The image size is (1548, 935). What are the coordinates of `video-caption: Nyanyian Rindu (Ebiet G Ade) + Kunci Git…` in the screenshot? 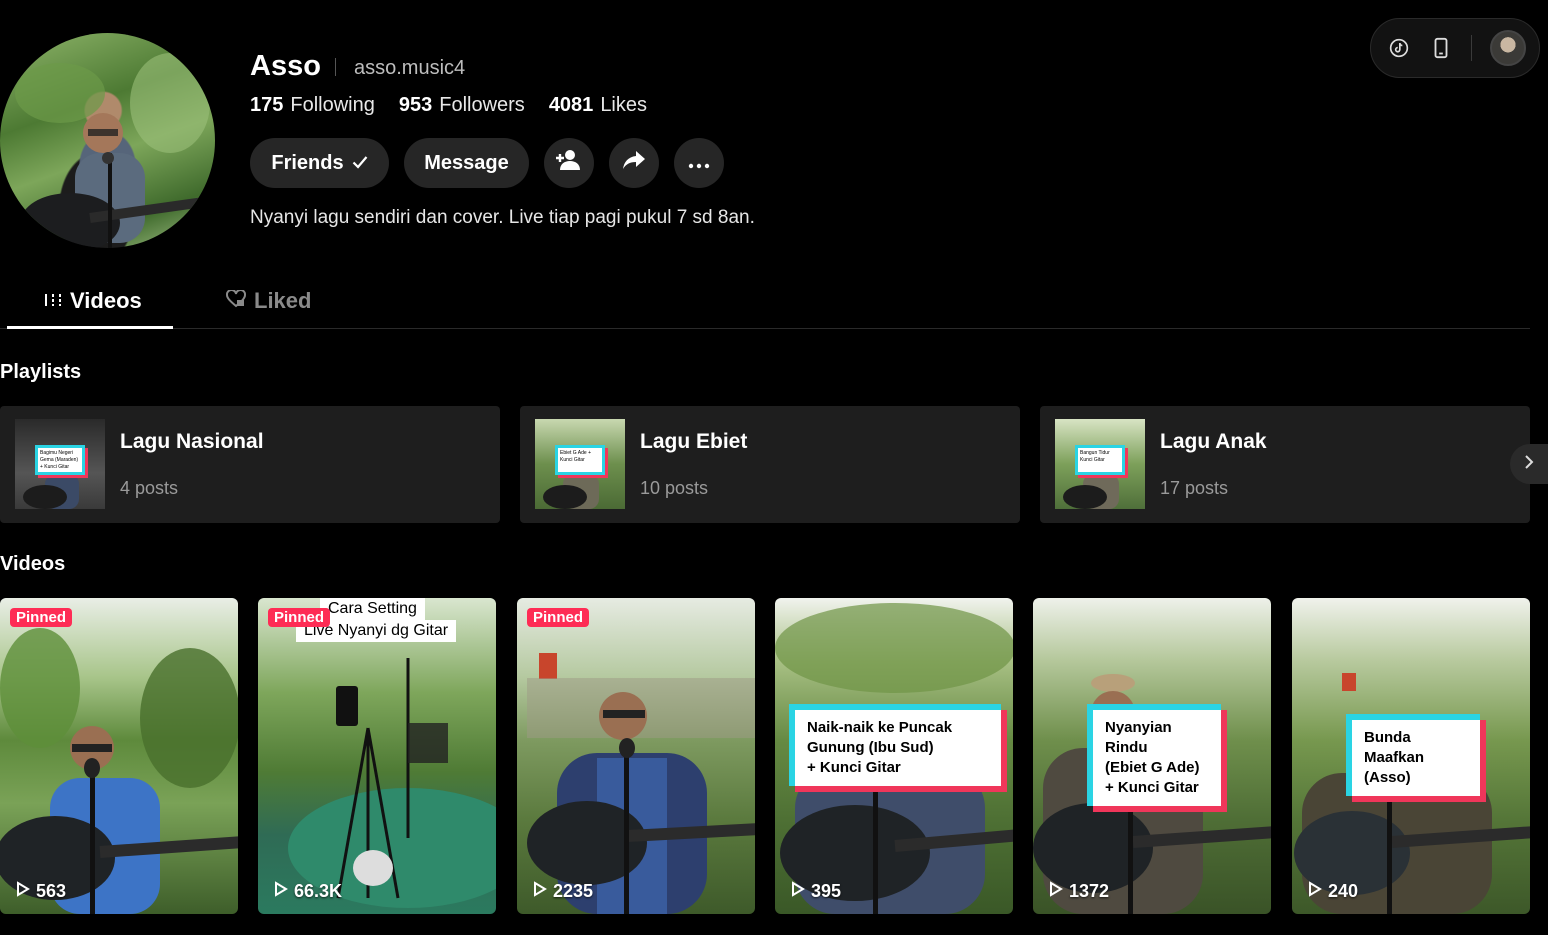 It's located at (1154, 755).